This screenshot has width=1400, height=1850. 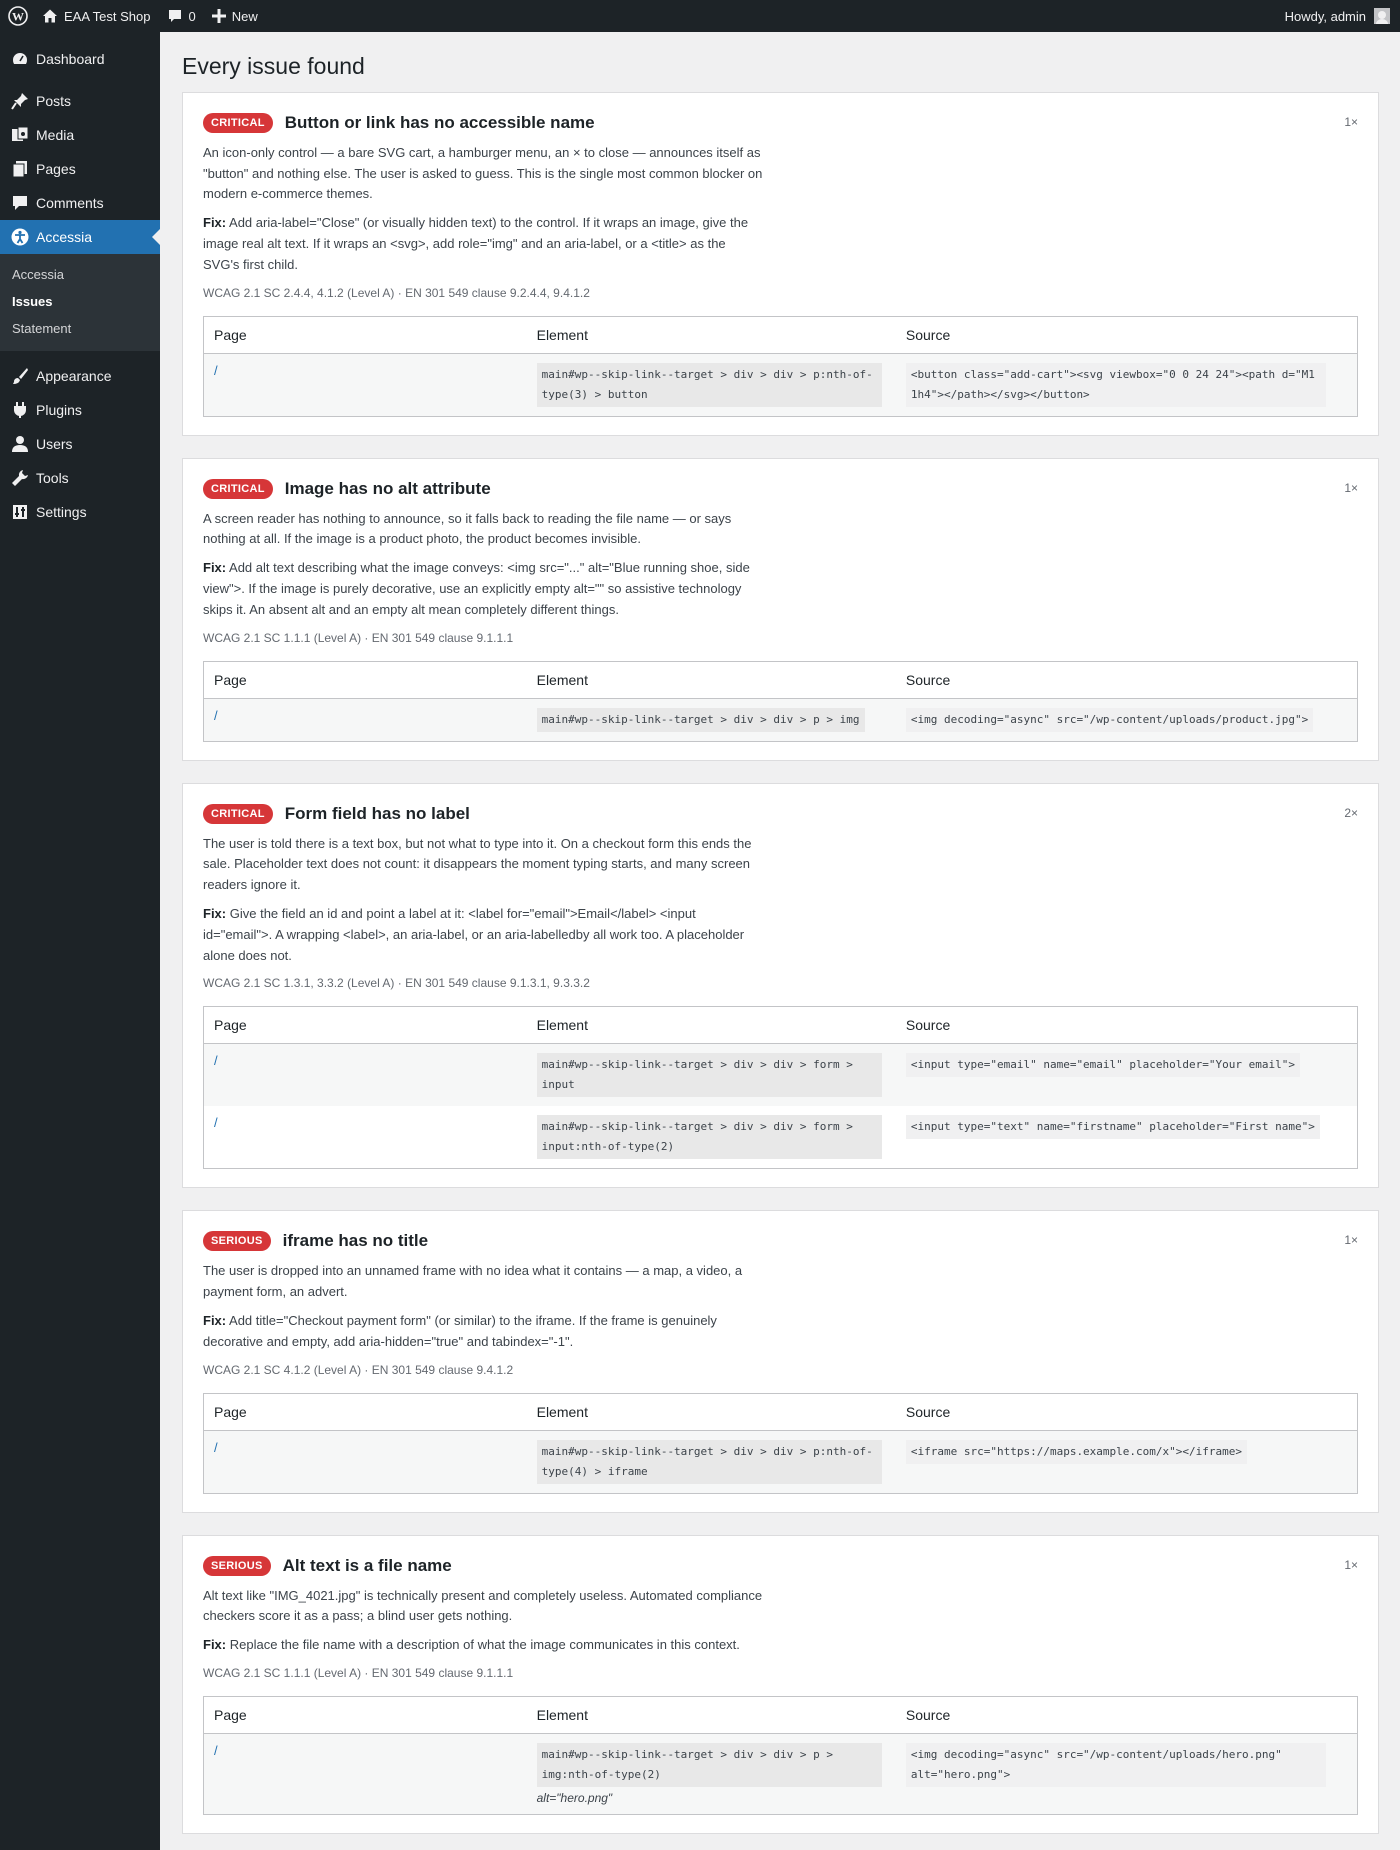 What do you see at coordinates (1382, 16) in the screenshot?
I see `avatar` at bounding box center [1382, 16].